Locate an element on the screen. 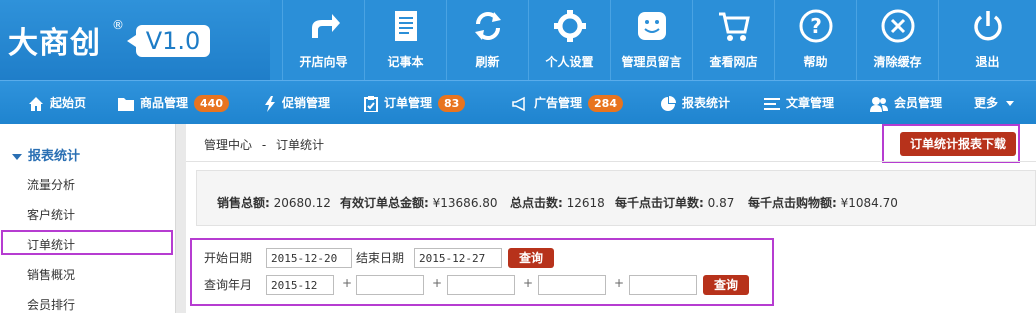 The image size is (1036, 313). notepad-icon is located at coordinates (405, 26).